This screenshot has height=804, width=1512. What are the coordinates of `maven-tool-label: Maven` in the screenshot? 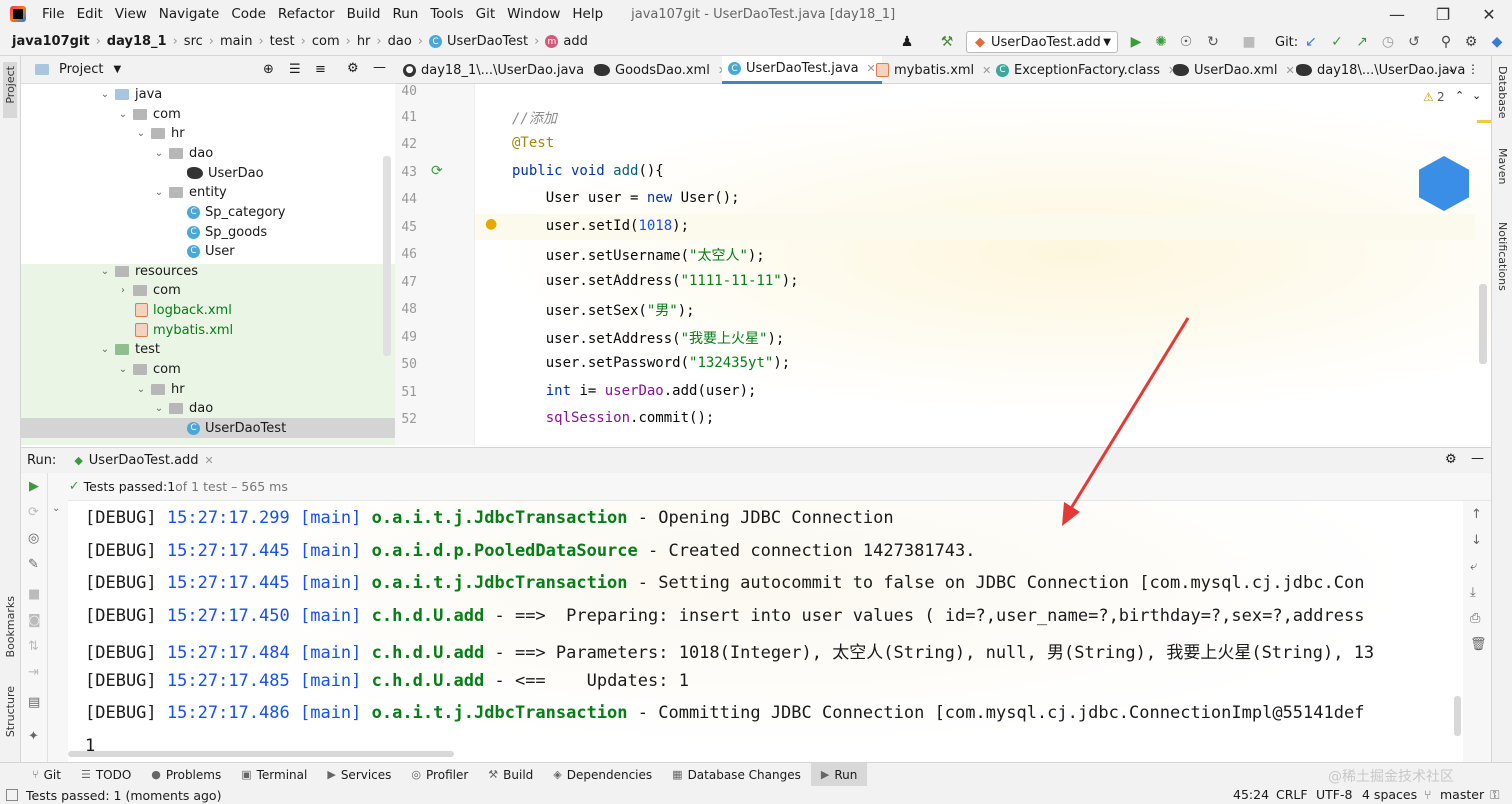 It's located at (1502, 166).